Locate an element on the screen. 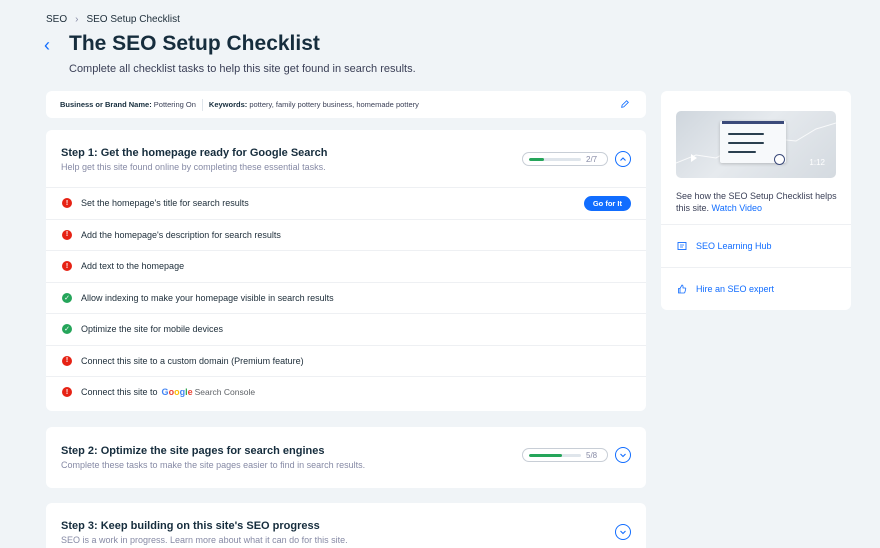 Image resolution: width=880 pixels, height=548 pixels. breadcrumb-current: SEO Setup Checklist is located at coordinates (133, 19).